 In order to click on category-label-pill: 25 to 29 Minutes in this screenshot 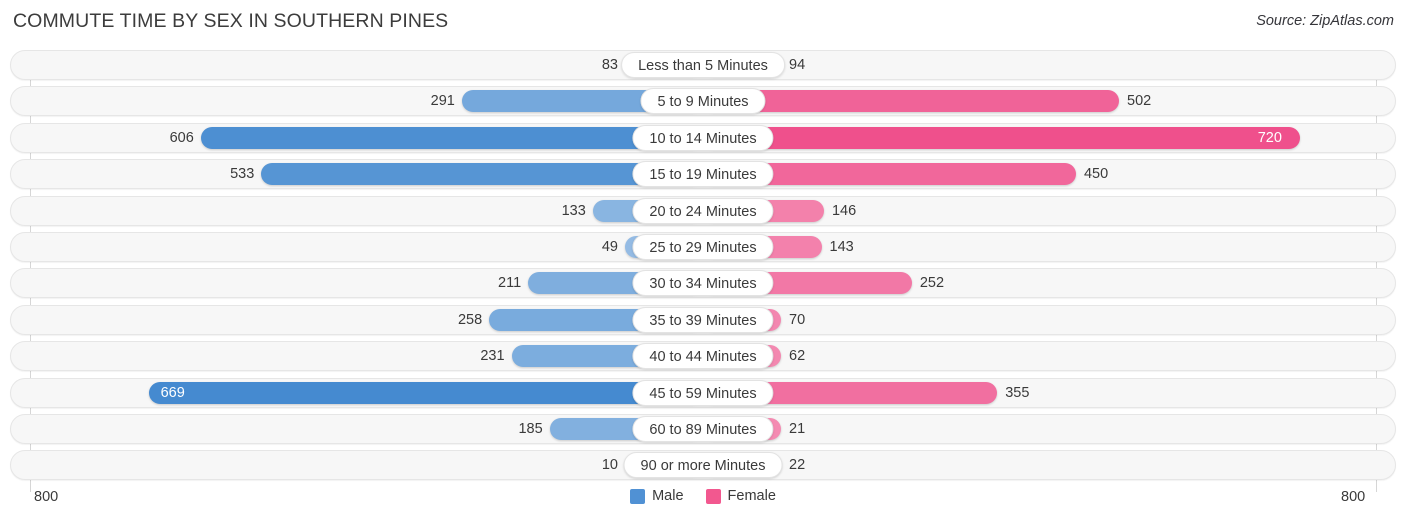, I will do `click(703, 247)`.